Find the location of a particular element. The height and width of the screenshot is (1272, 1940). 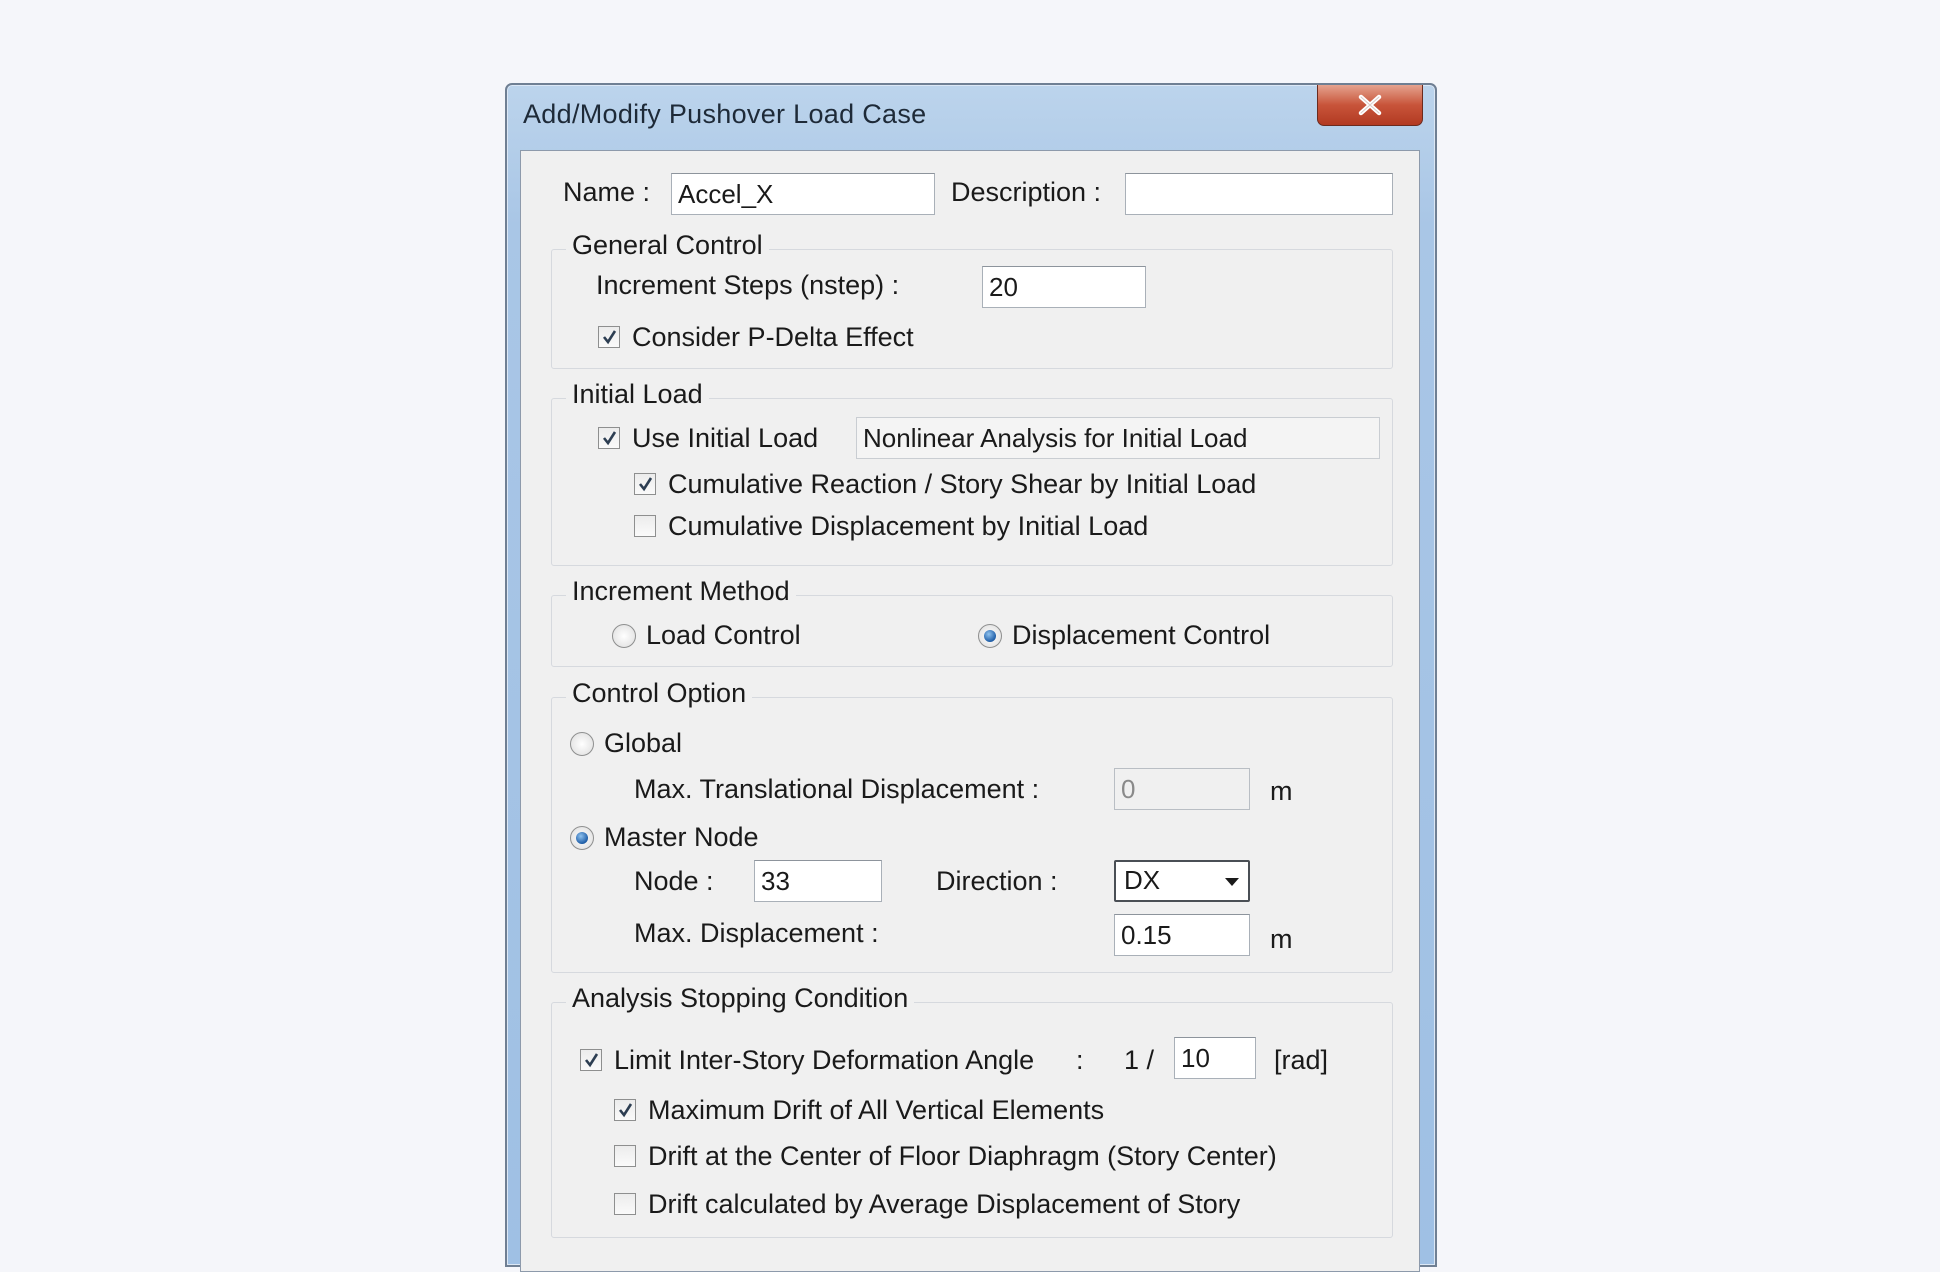

cumulative-displacement-checkbox is located at coordinates (645, 526).